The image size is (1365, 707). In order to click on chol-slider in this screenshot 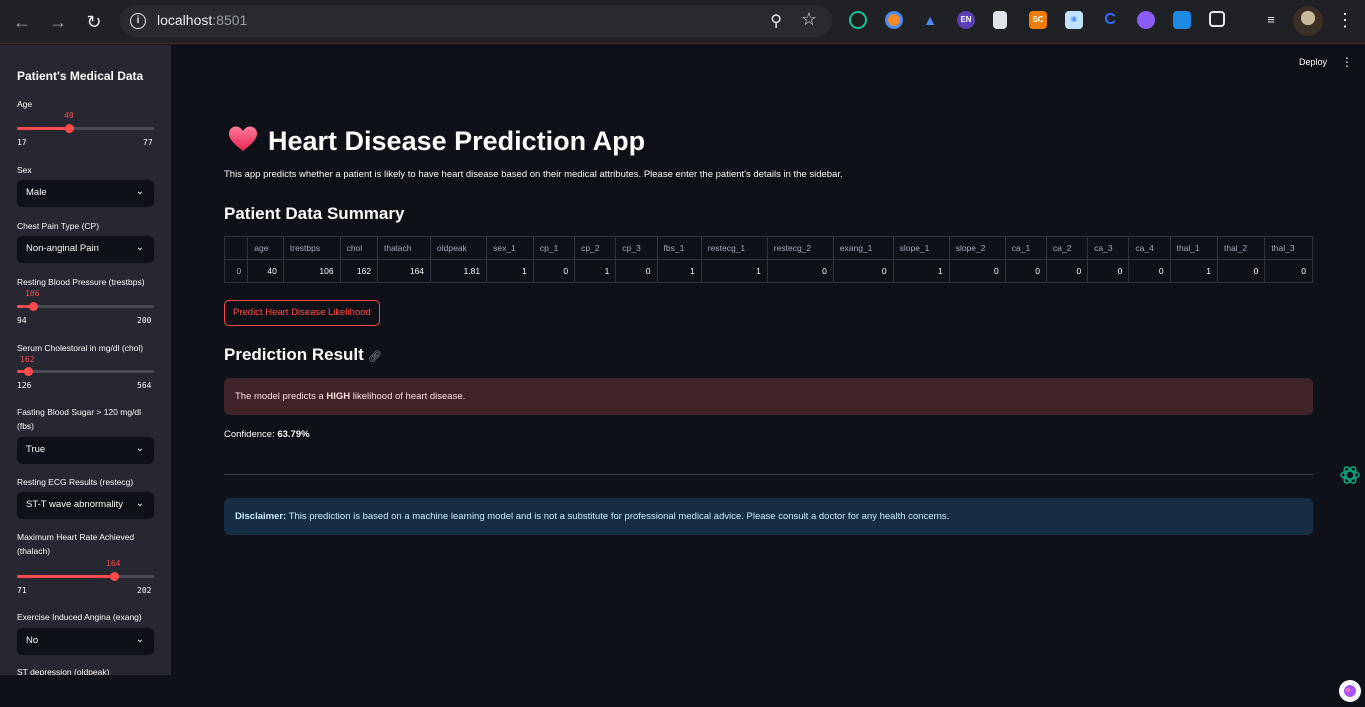, I will do `click(85, 371)`.